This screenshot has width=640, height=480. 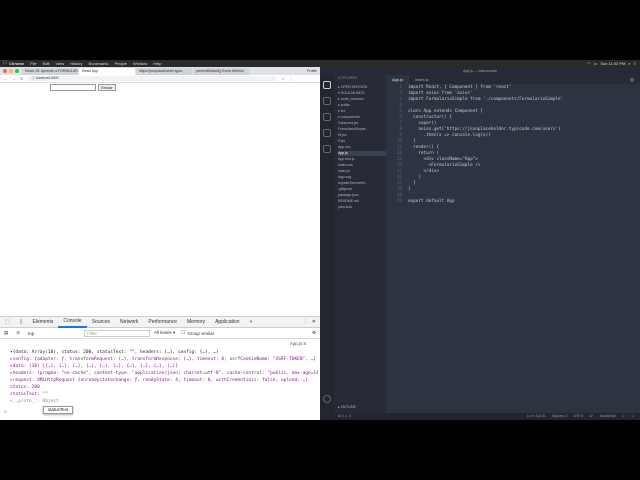 I want to click on clear-console-icon: ⊘, so click(x=18, y=333).